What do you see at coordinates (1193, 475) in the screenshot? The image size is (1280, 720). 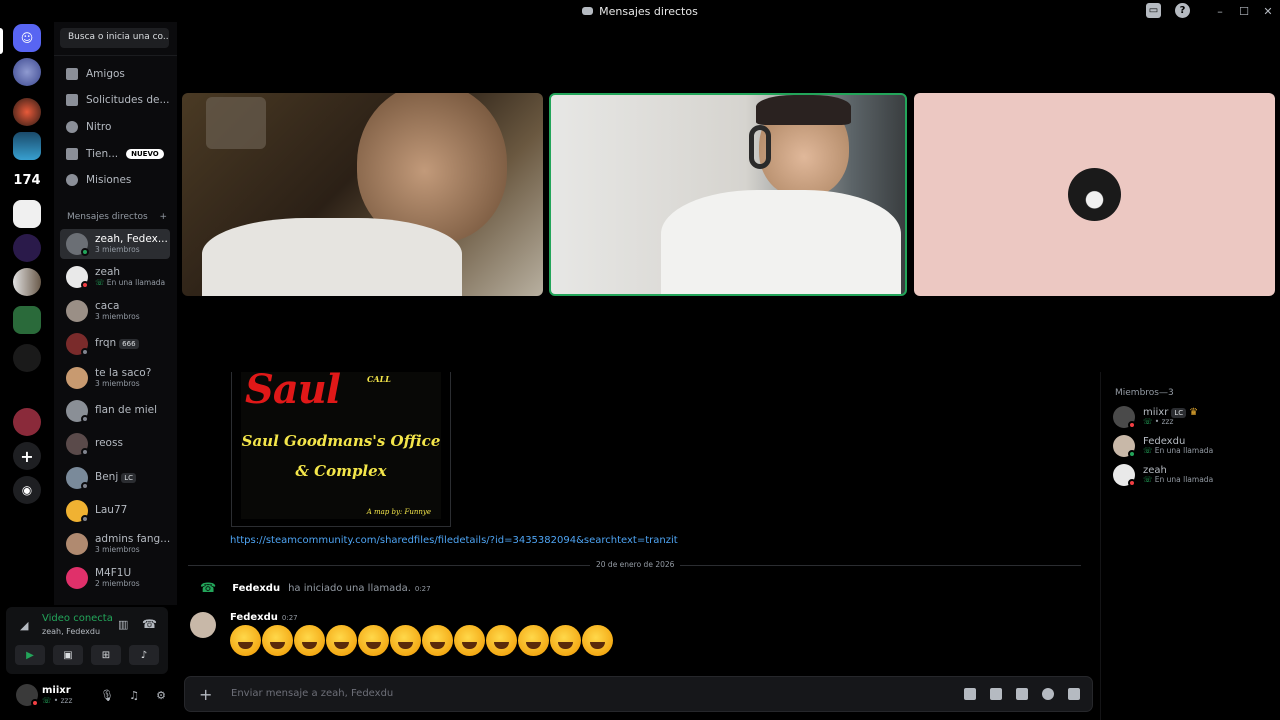 I see `member-item-zeah: zeah ☏ En una llamada` at bounding box center [1193, 475].